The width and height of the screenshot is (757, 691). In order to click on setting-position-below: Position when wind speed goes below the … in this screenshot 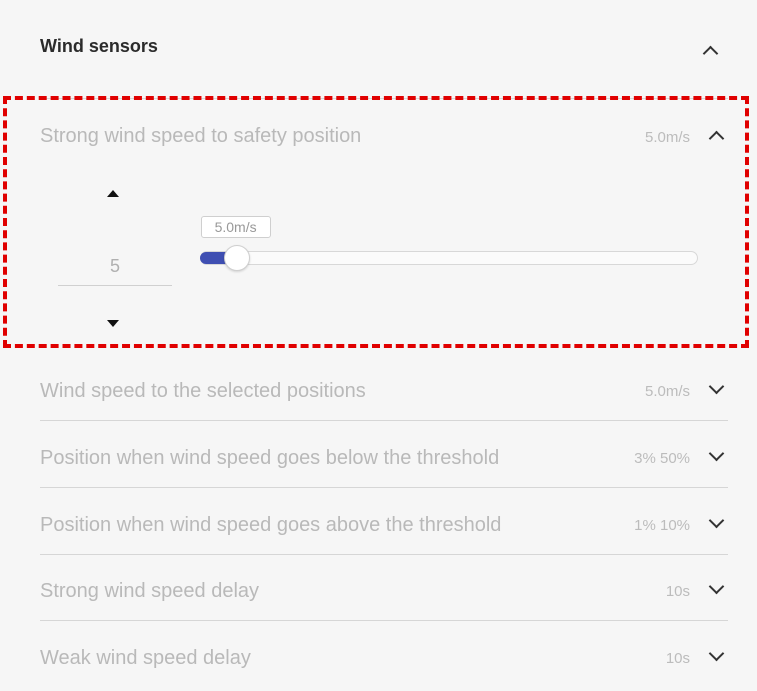, I will do `click(384, 458)`.